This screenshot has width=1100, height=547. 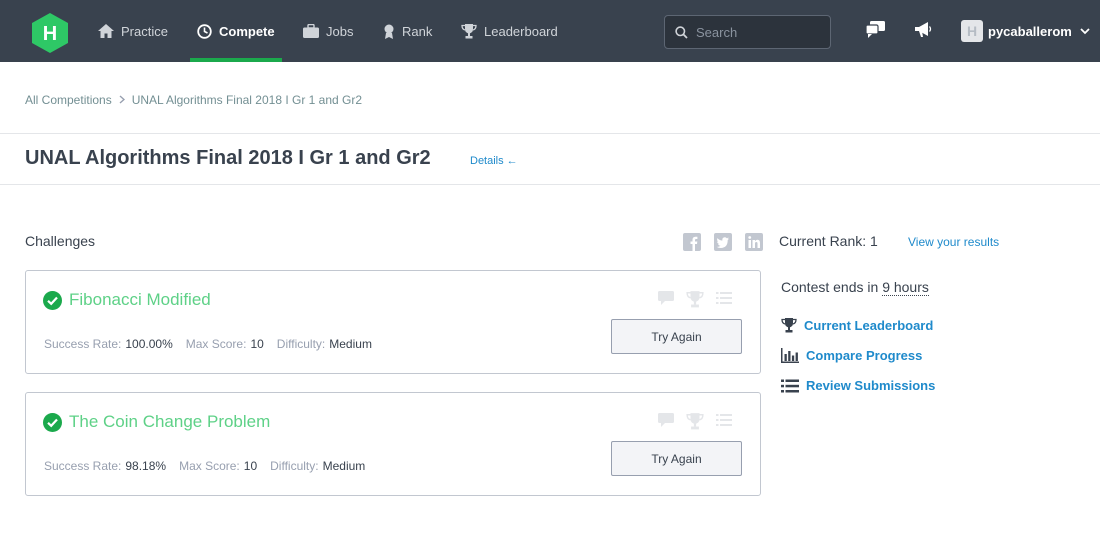 What do you see at coordinates (106, 31) in the screenshot?
I see `home-icon` at bounding box center [106, 31].